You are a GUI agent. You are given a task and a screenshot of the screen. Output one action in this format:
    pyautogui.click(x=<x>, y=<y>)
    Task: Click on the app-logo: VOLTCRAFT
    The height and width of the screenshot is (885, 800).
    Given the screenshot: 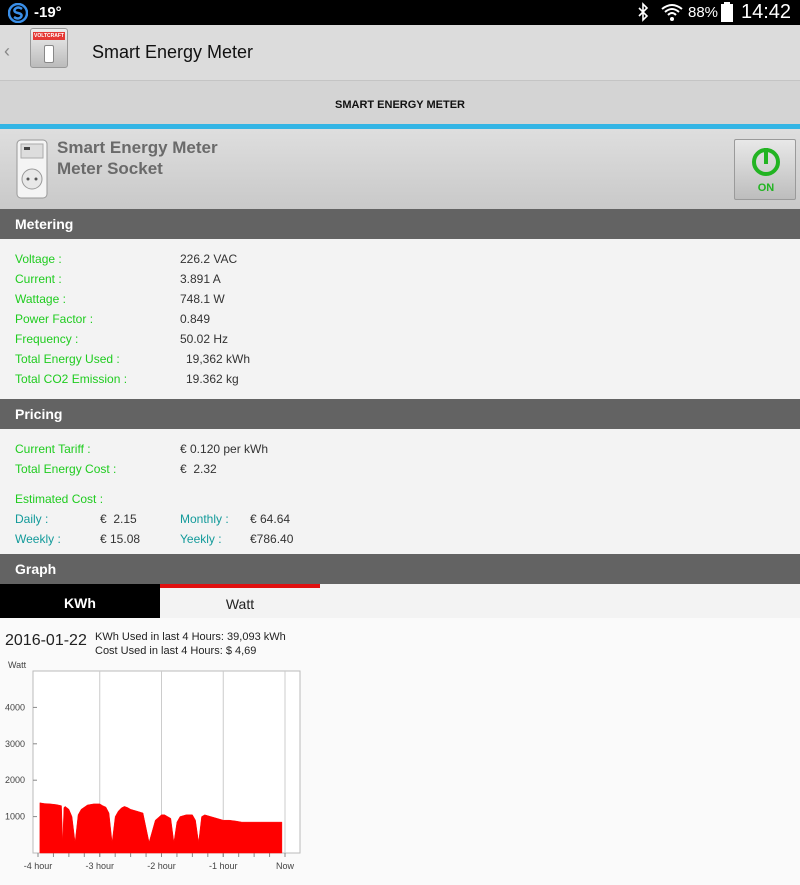 What is the action you would take?
    pyautogui.click(x=49, y=48)
    